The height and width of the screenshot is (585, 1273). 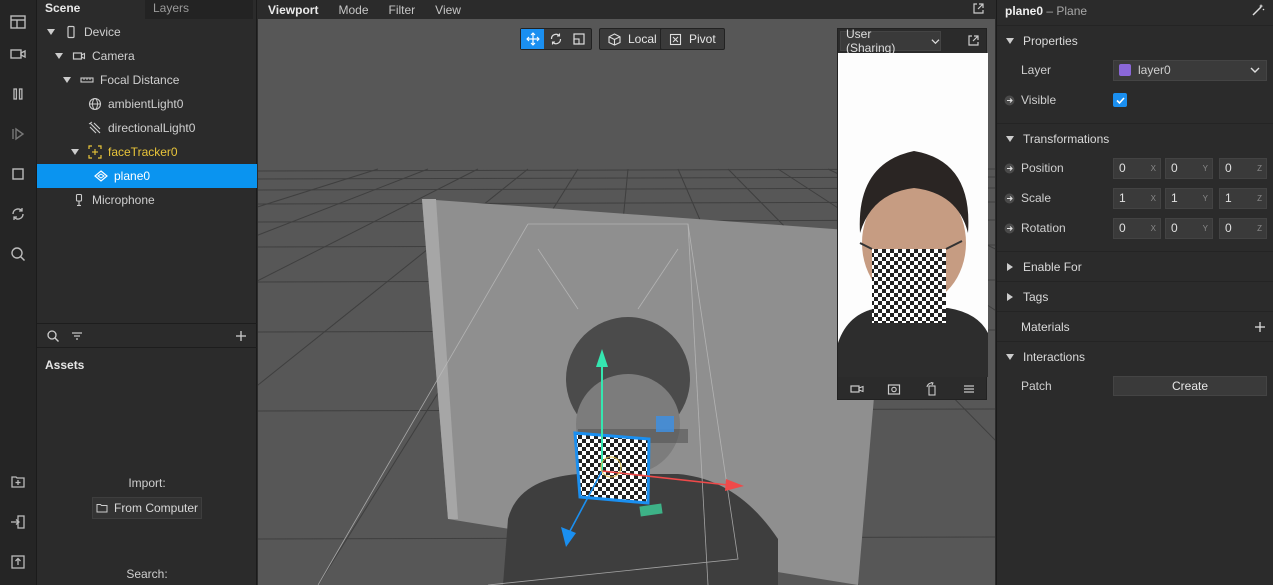 I want to click on object-type: – Plane, so click(x=1067, y=11).